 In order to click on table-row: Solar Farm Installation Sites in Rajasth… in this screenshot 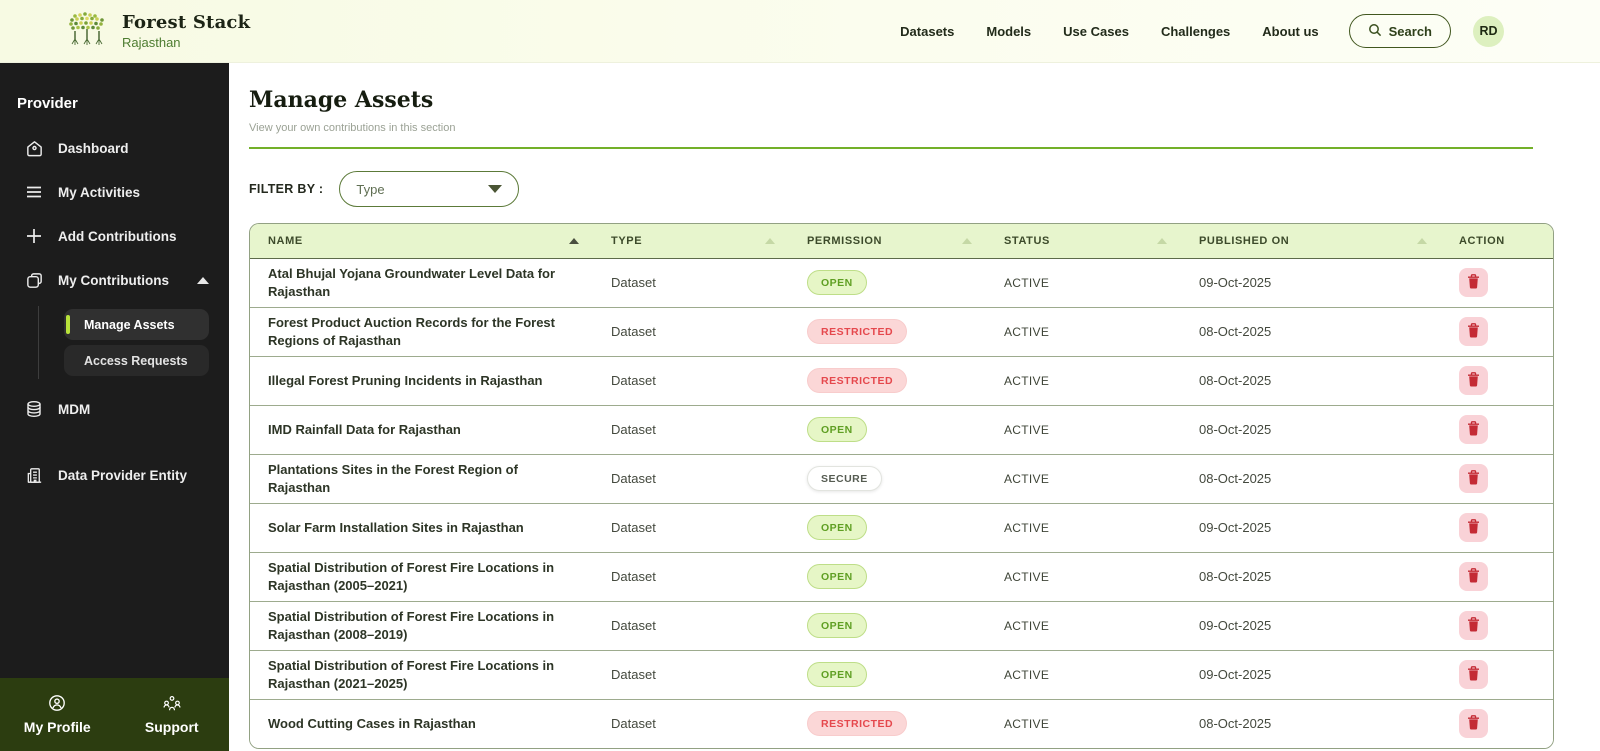, I will do `click(901, 527)`.